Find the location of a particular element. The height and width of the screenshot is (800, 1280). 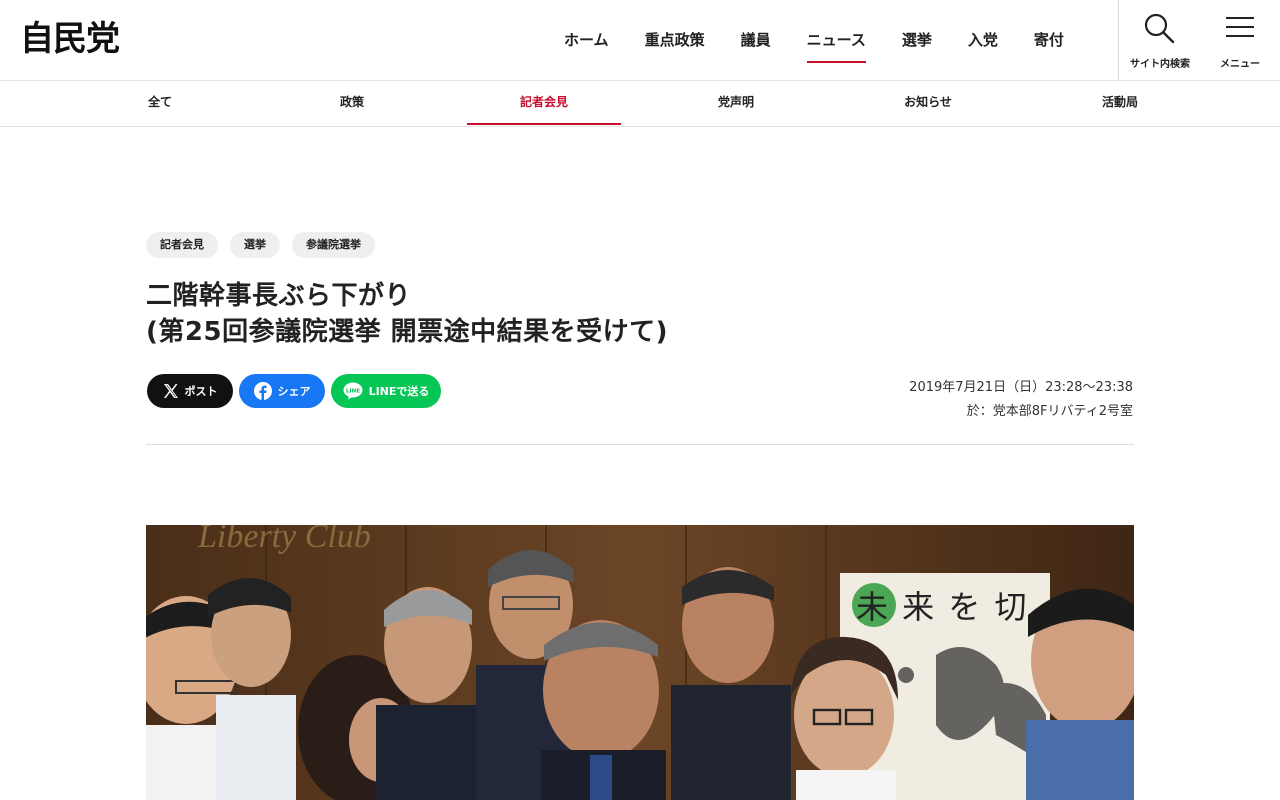

share-line-button: LINE LINEで送る is located at coordinates (386, 391).